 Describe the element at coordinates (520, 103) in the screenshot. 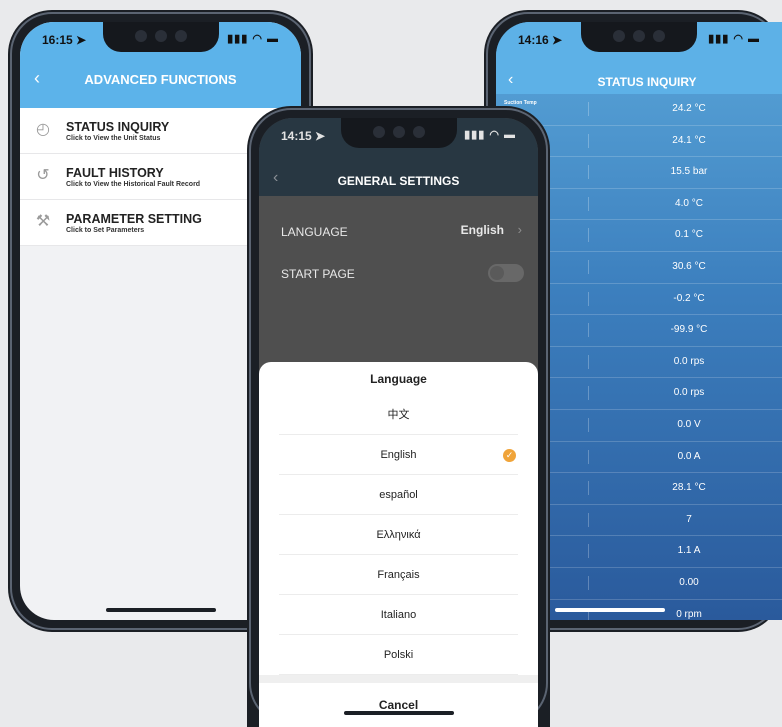

I see `status-row-label: Suction Temp` at that location.